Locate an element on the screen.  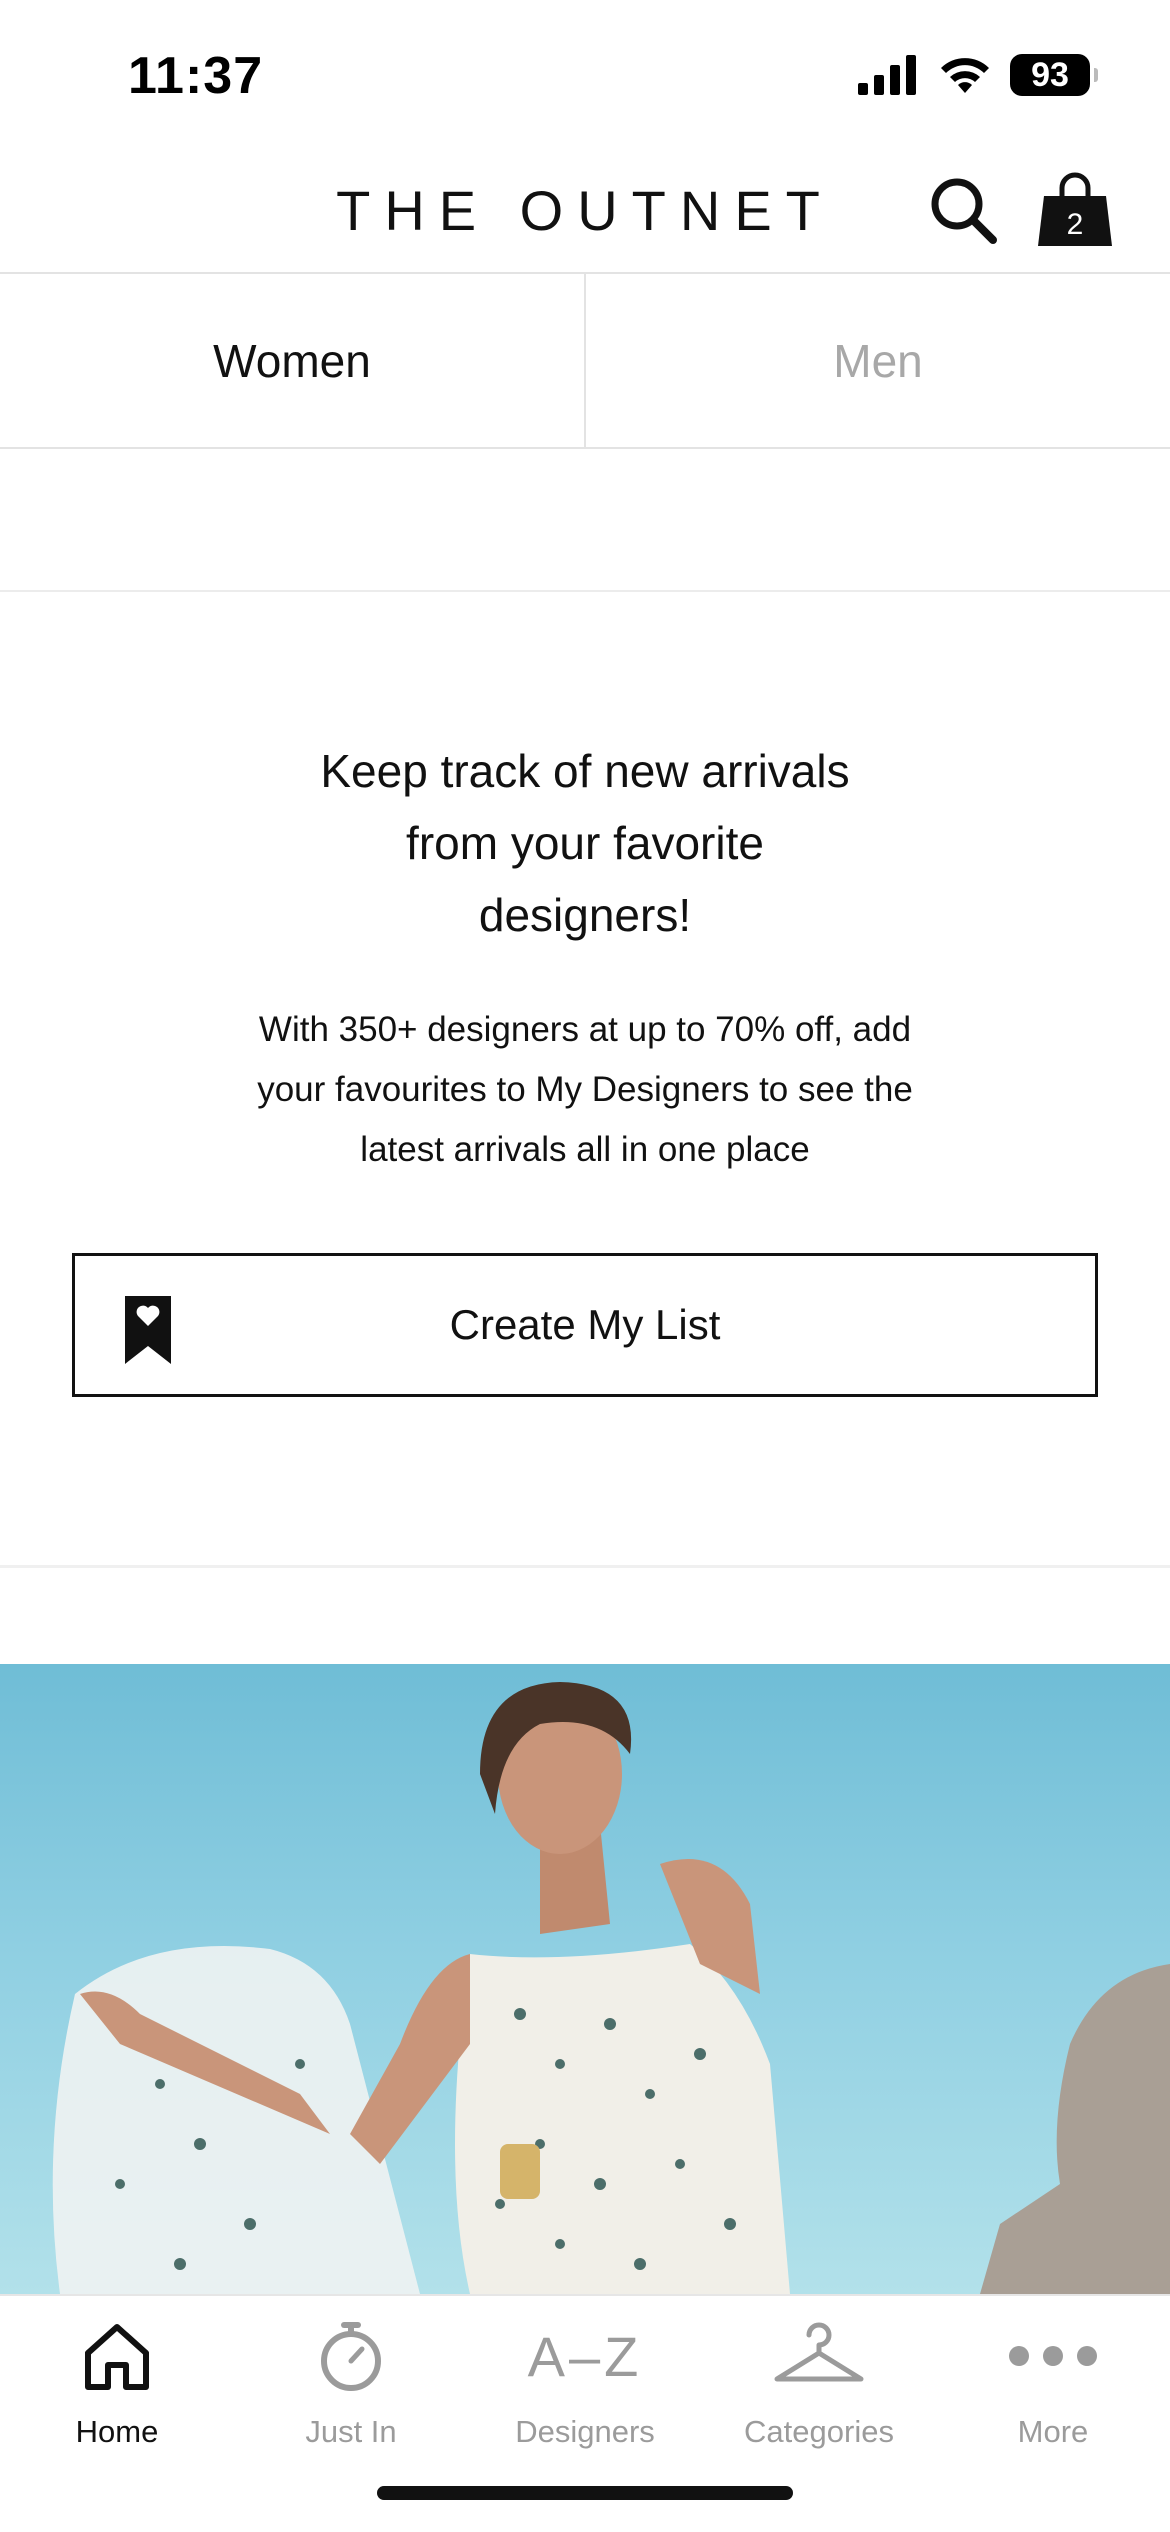
a-z-icon: A–Z is located at coordinates (585, 2356).